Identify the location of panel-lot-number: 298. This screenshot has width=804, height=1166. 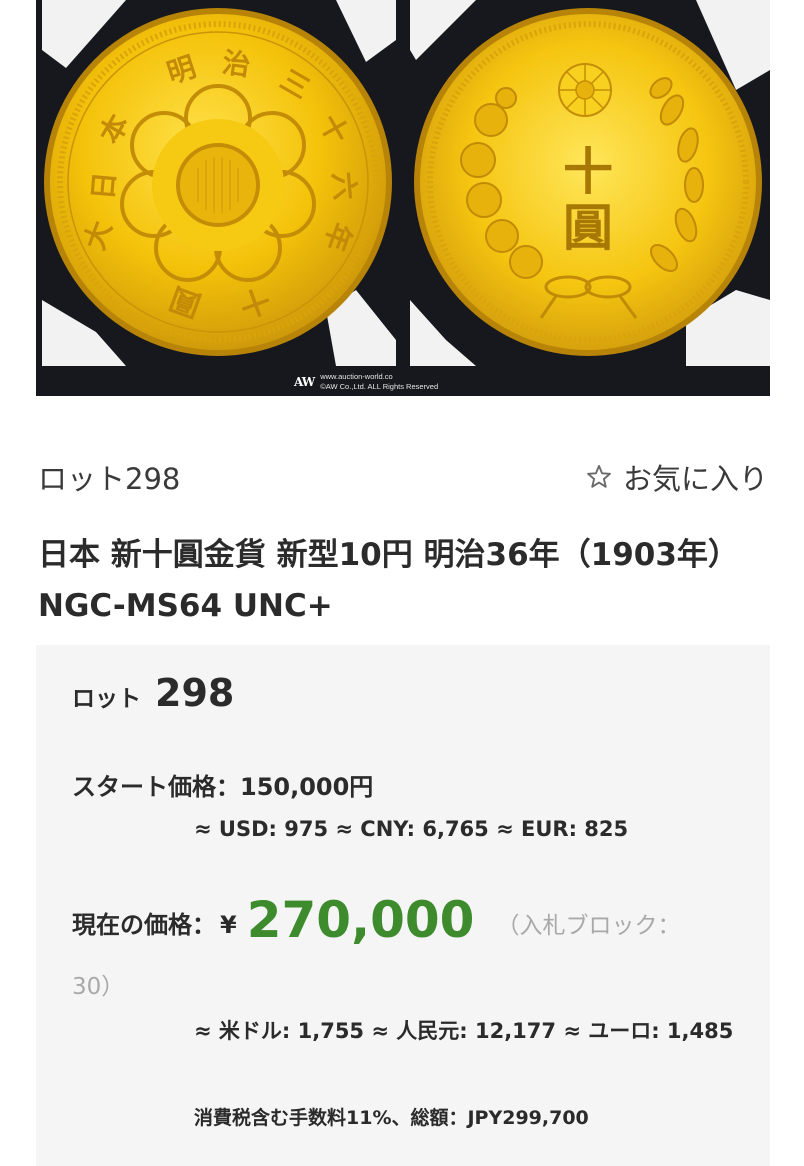
(195, 693).